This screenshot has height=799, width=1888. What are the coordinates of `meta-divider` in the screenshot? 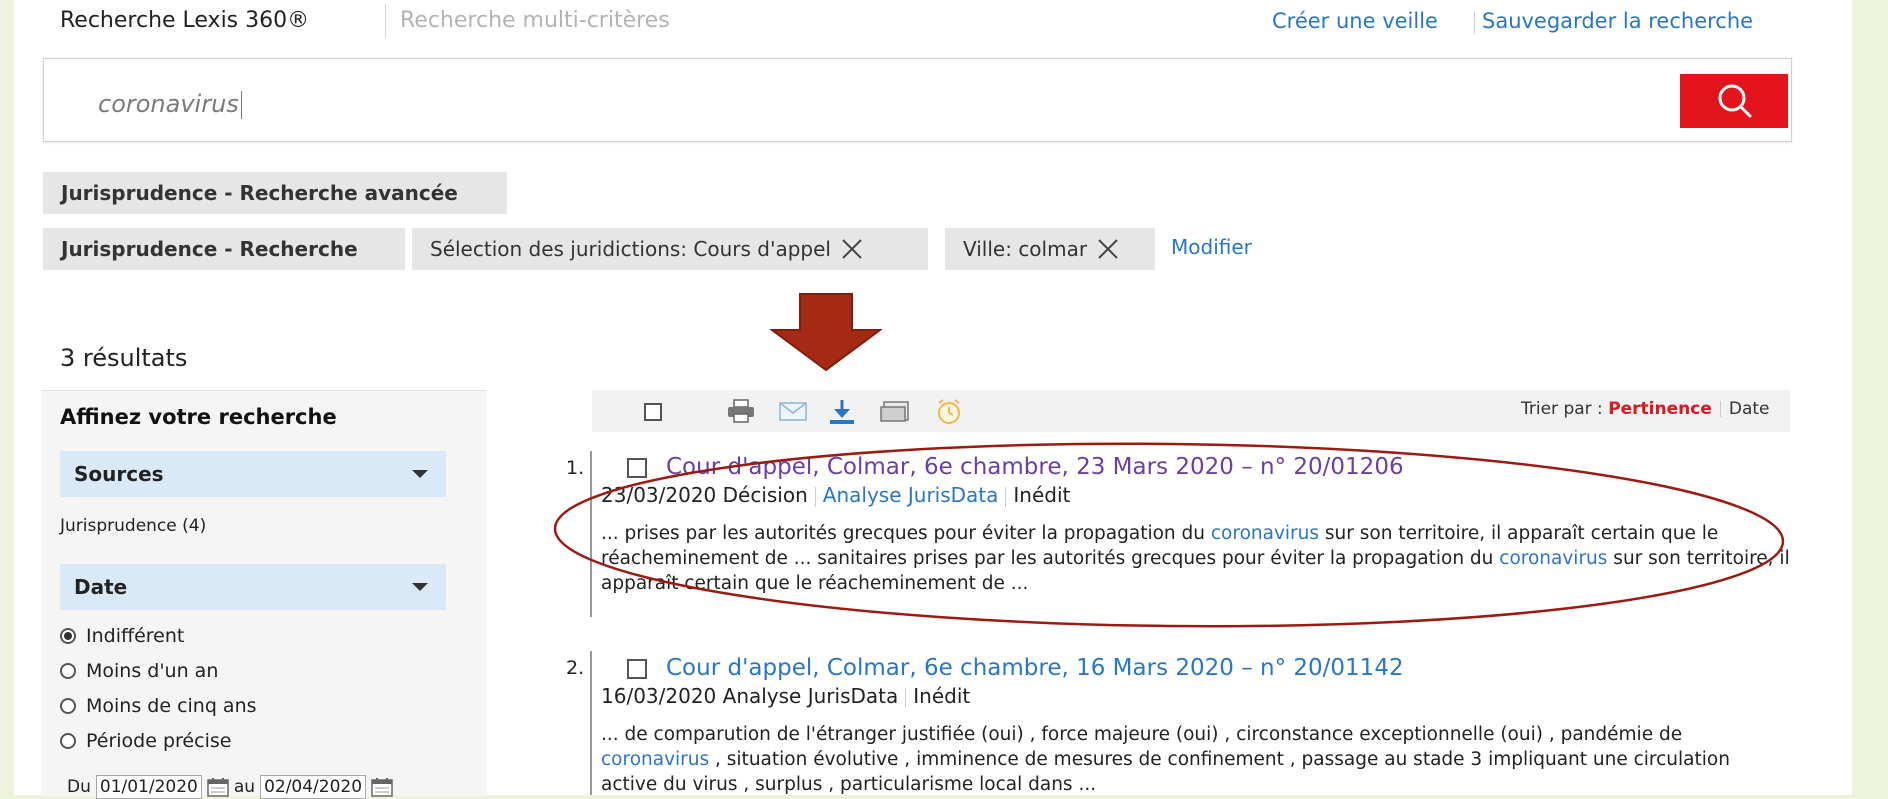 It's located at (906, 697).